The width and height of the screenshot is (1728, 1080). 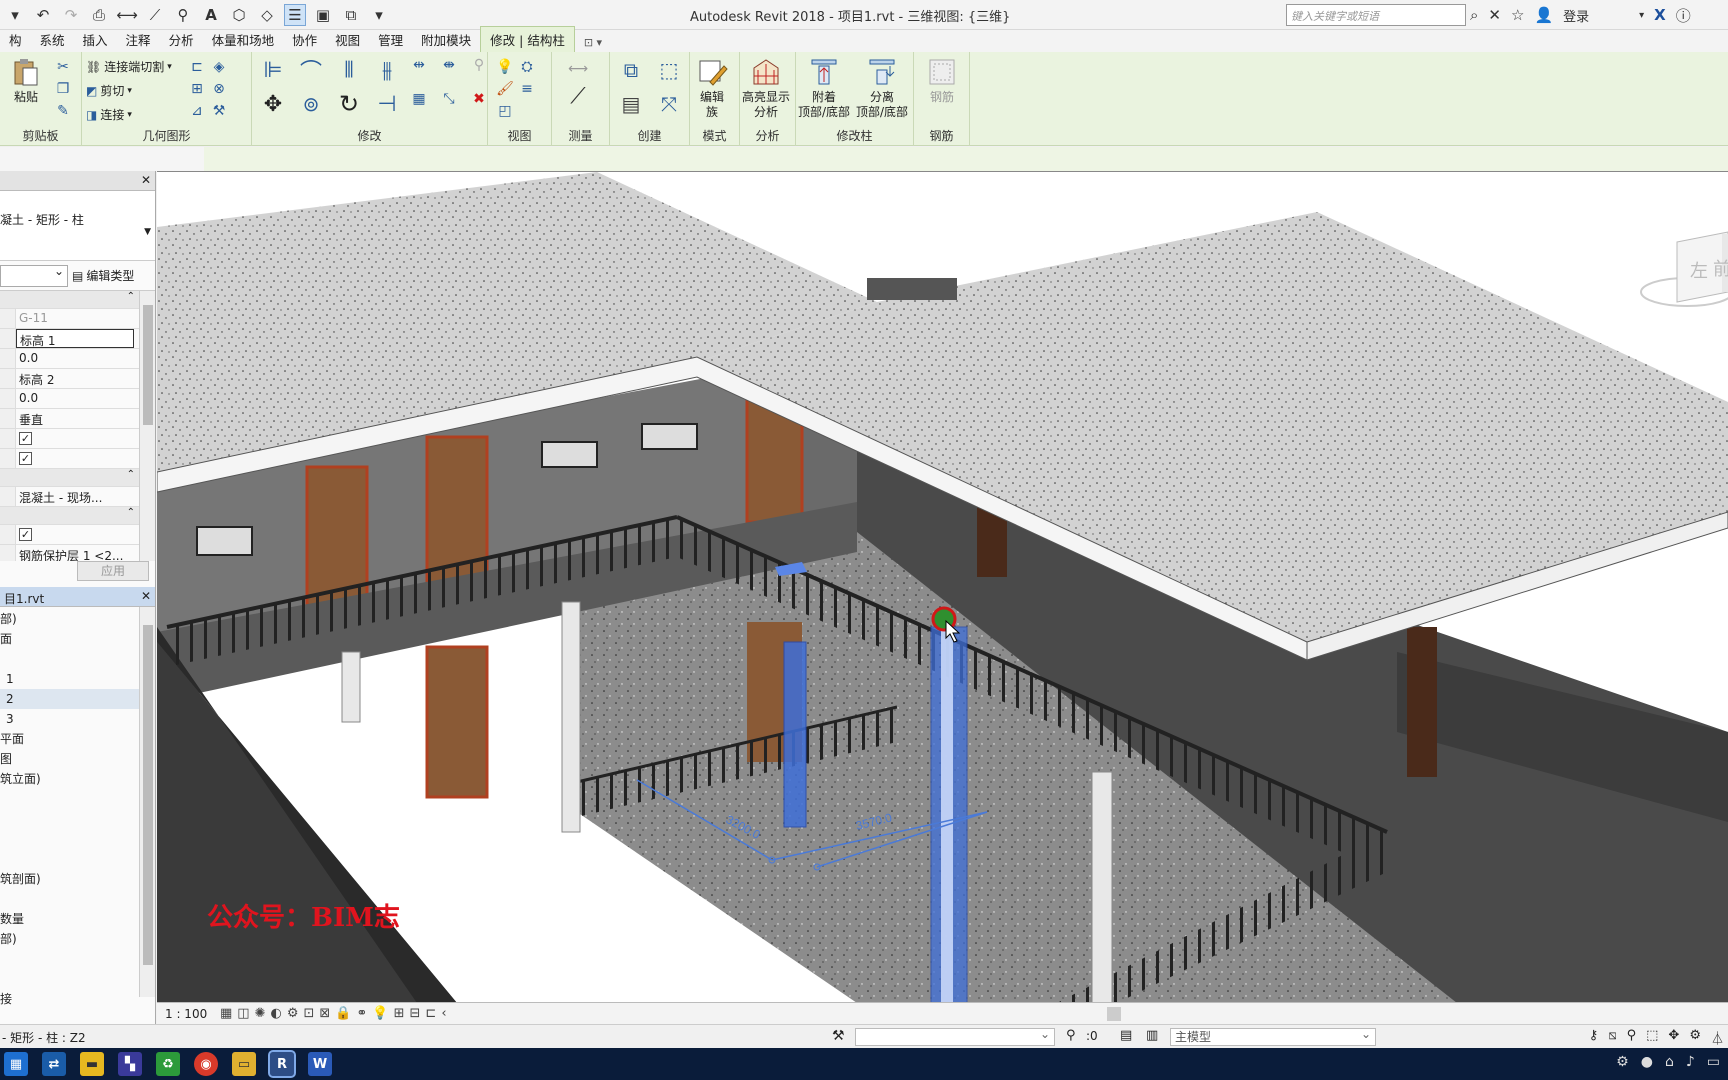 What do you see at coordinates (1152, 1035) in the screenshot?
I see `exclude-options-icon: ▥` at bounding box center [1152, 1035].